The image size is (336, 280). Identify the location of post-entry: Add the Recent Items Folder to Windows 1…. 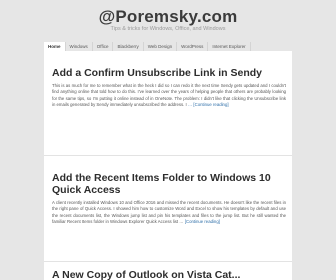
(169, 198).